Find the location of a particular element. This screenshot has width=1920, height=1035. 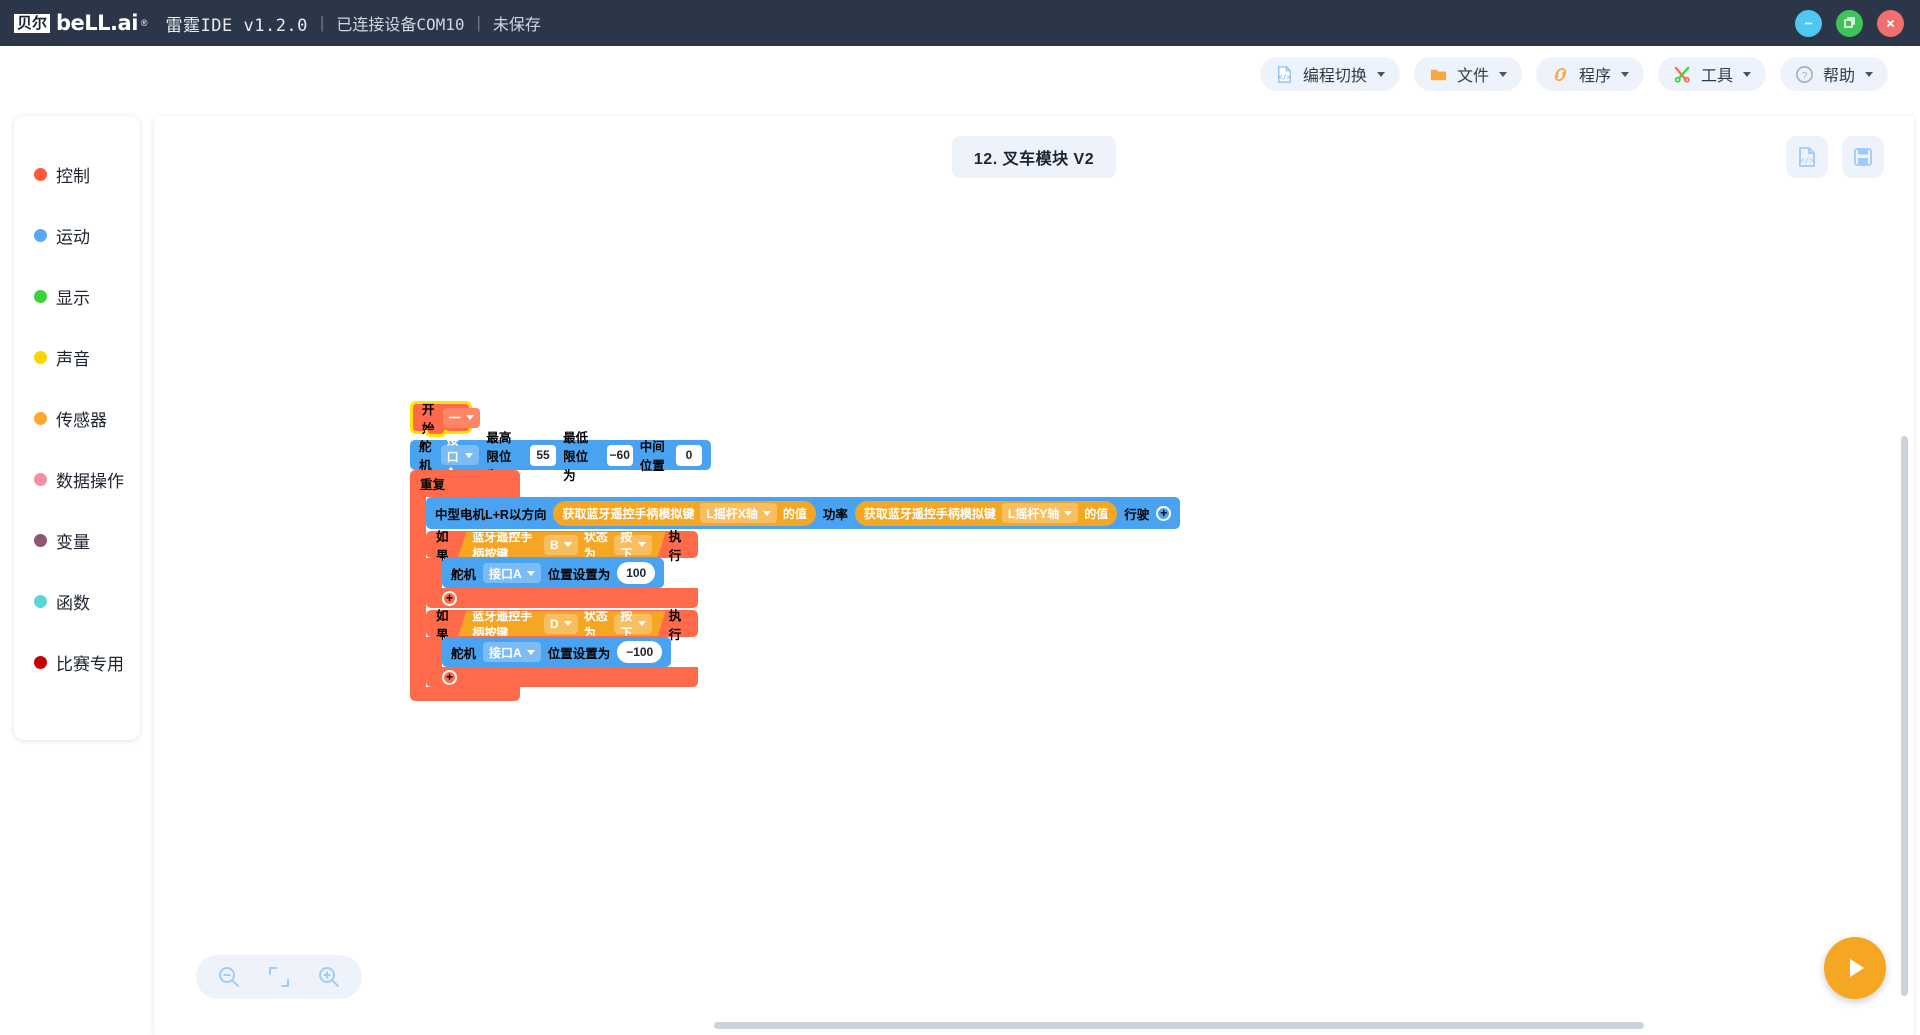

minimize-button is located at coordinates (1808, 23).